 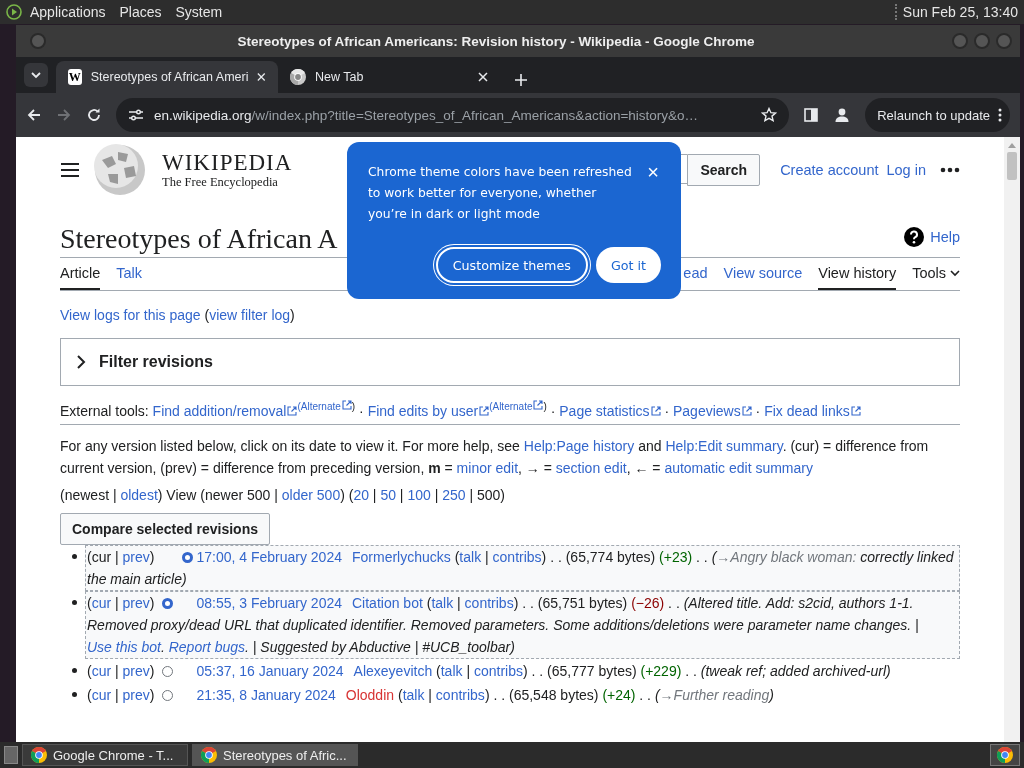 What do you see at coordinates (124, 646) in the screenshot?
I see `text-link: Use this bot` at bounding box center [124, 646].